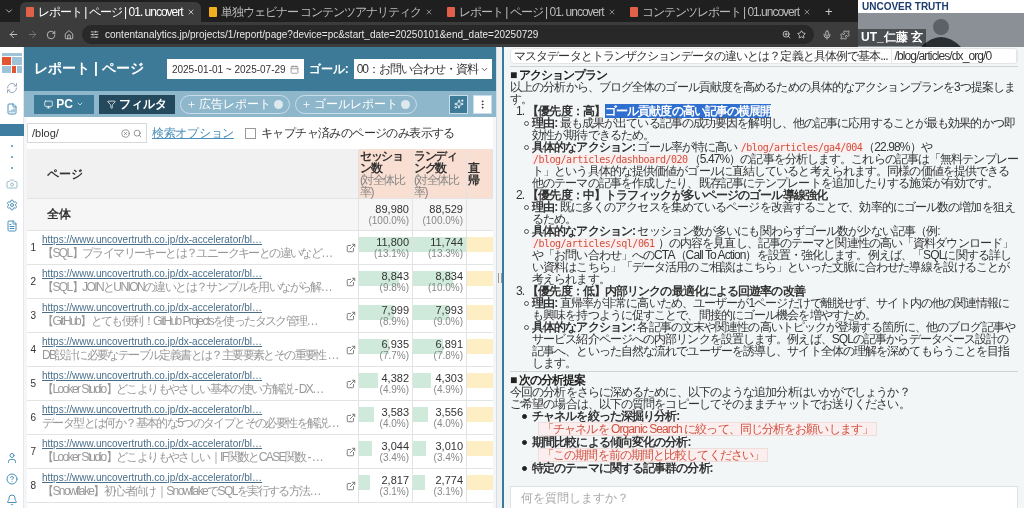 The height and width of the screenshot is (508, 1024). What do you see at coordinates (11, 458) in the screenshot?
I see `user-icon` at bounding box center [11, 458].